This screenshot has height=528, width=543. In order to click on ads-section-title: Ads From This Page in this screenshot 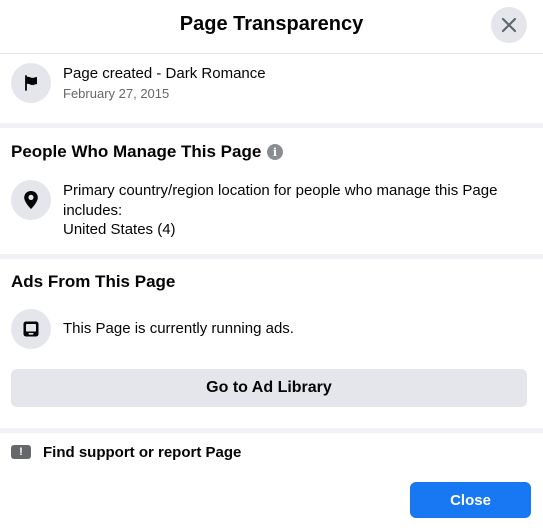, I will do `click(93, 281)`.